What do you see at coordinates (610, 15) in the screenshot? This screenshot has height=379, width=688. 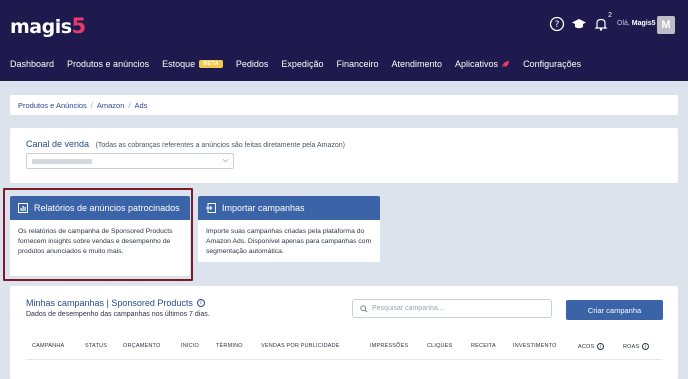 I see `notification-count: 2` at bounding box center [610, 15].